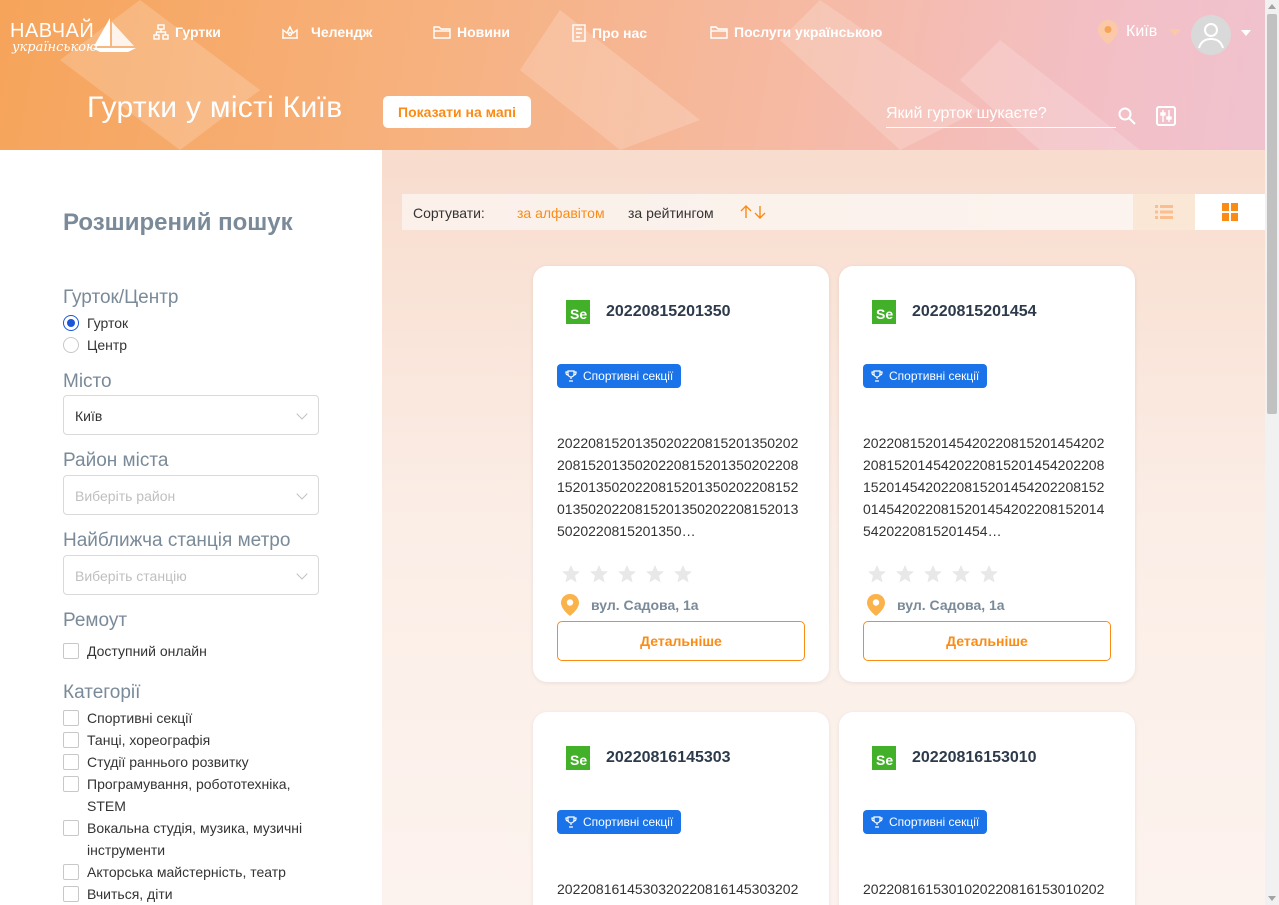 This screenshot has width=1279, height=905. I want to click on services-folder-icon, so click(719, 32).